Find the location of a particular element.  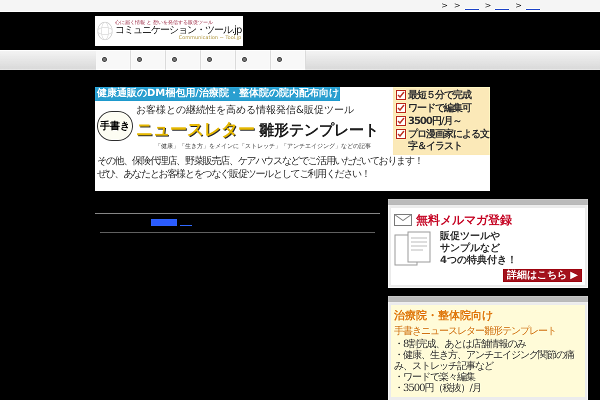

card-title: 治療院・整体院向け is located at coordinates (444, 316).